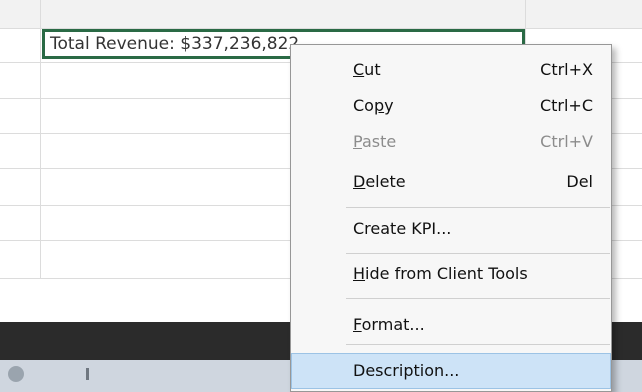 This screenshot has width=642, height=392. What do you see at coordinates (379, 181) in the screenshot?
I see `menu-item-label: Delete` at bounding box center [379, 181].